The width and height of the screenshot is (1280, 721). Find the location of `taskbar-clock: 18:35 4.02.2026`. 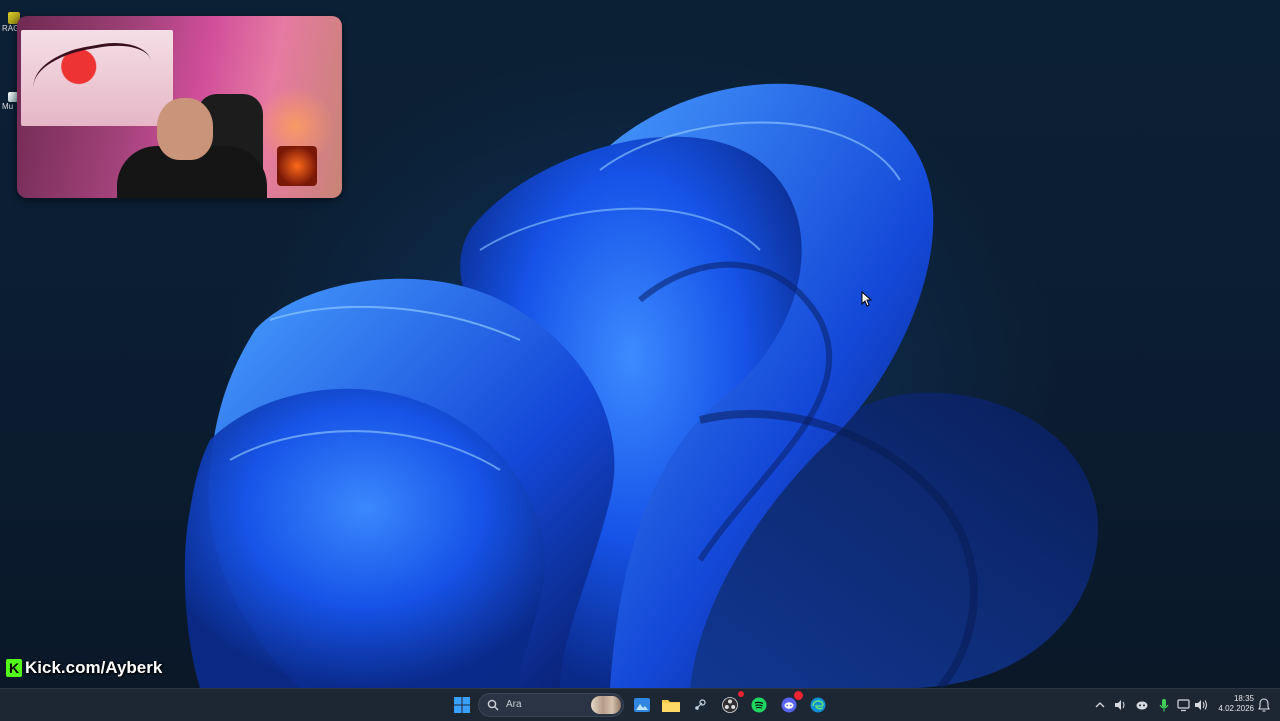

taskbar-clock: 18:35 4.02.2026 is located at coordinates (1232, 704).